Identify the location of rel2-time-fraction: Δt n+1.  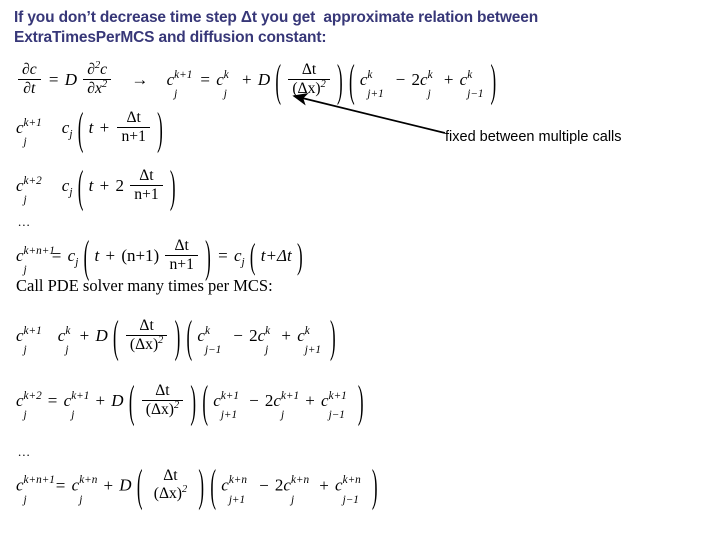
(146, 185).